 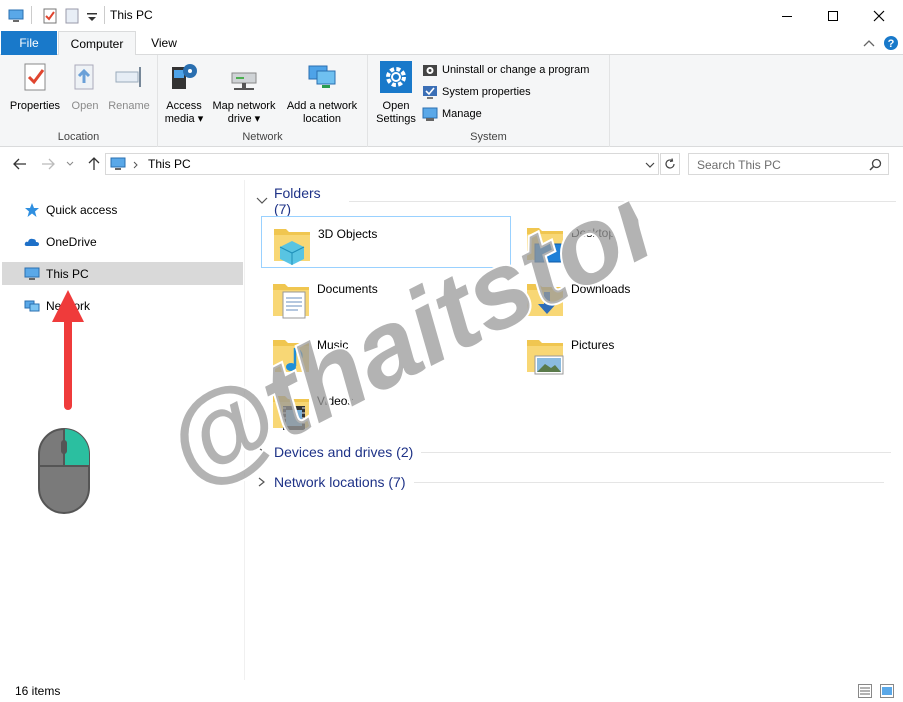 I want to click on tab-computer: Computer, so click(x=97, y=43).